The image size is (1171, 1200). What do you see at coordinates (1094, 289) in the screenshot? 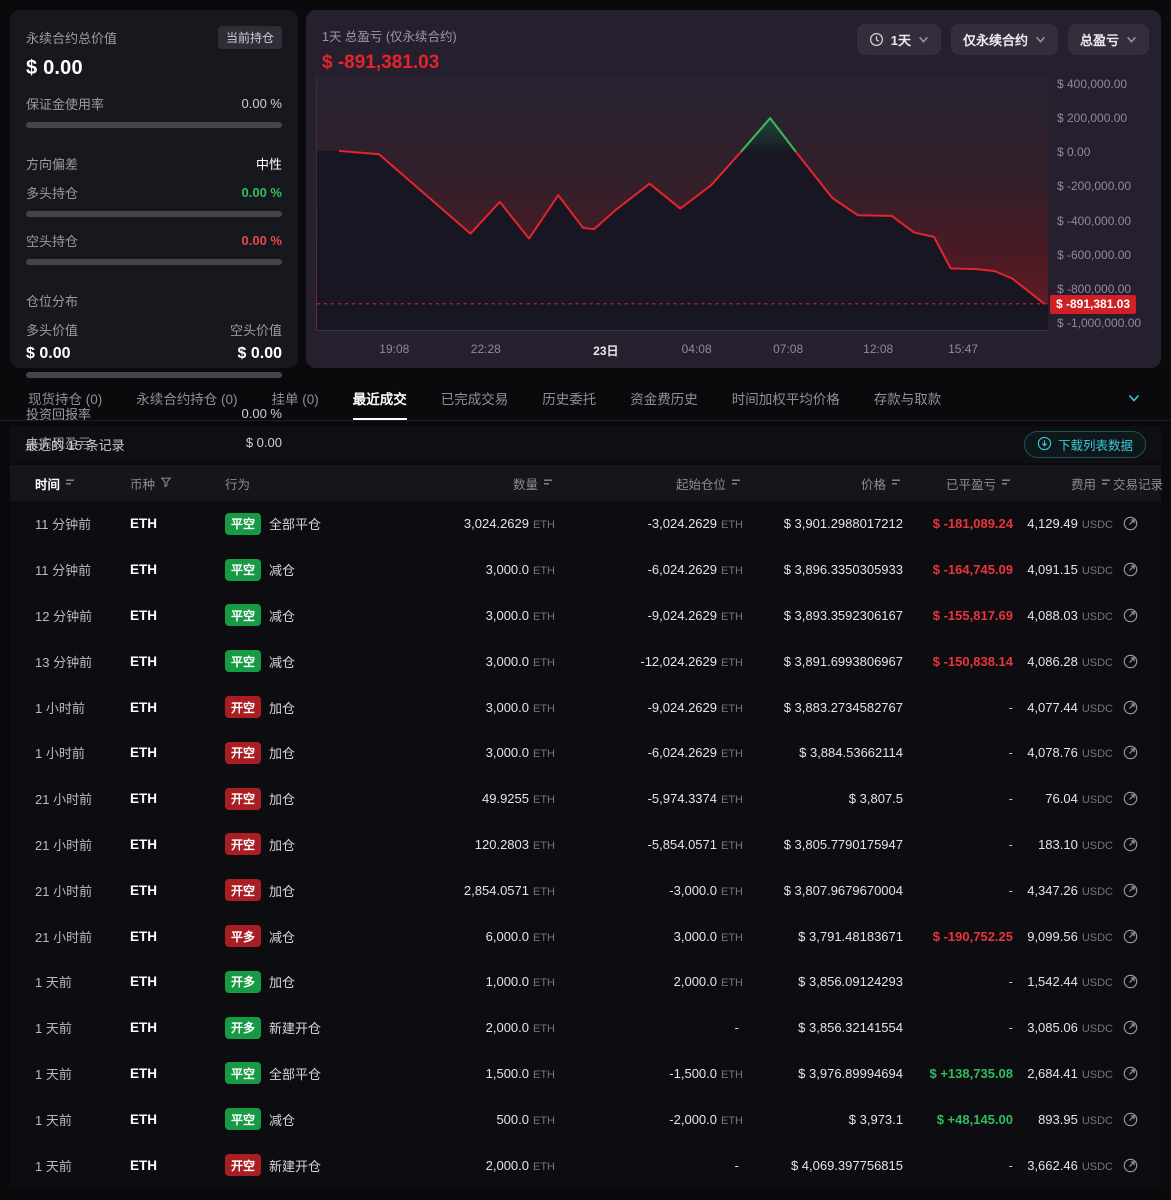
I see `y-axis-label: $ -800,000.00` at bounding box center [1094, 289].